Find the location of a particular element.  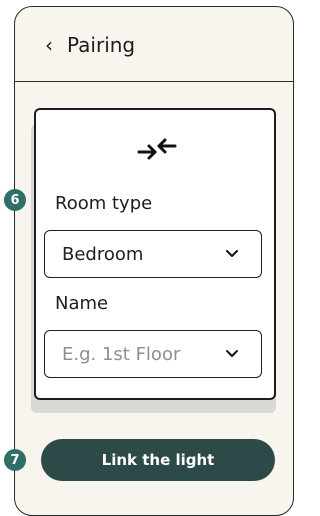

chevron-left-icon: ‹ is located at coordinates (49, 45).